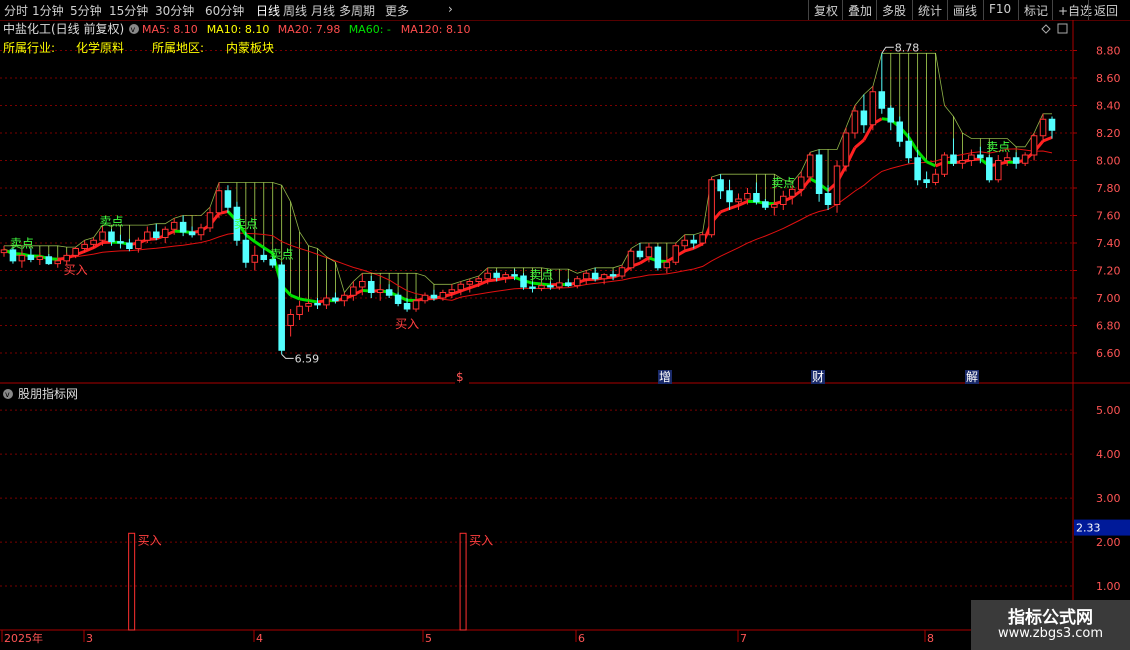 Image resolution: width=1130 pixels, height=650 pixels. What do you see at coordinates (450, 9) in the screenshot?
I see `more-chevron-icon: ›` at bounding box center [450, 9].